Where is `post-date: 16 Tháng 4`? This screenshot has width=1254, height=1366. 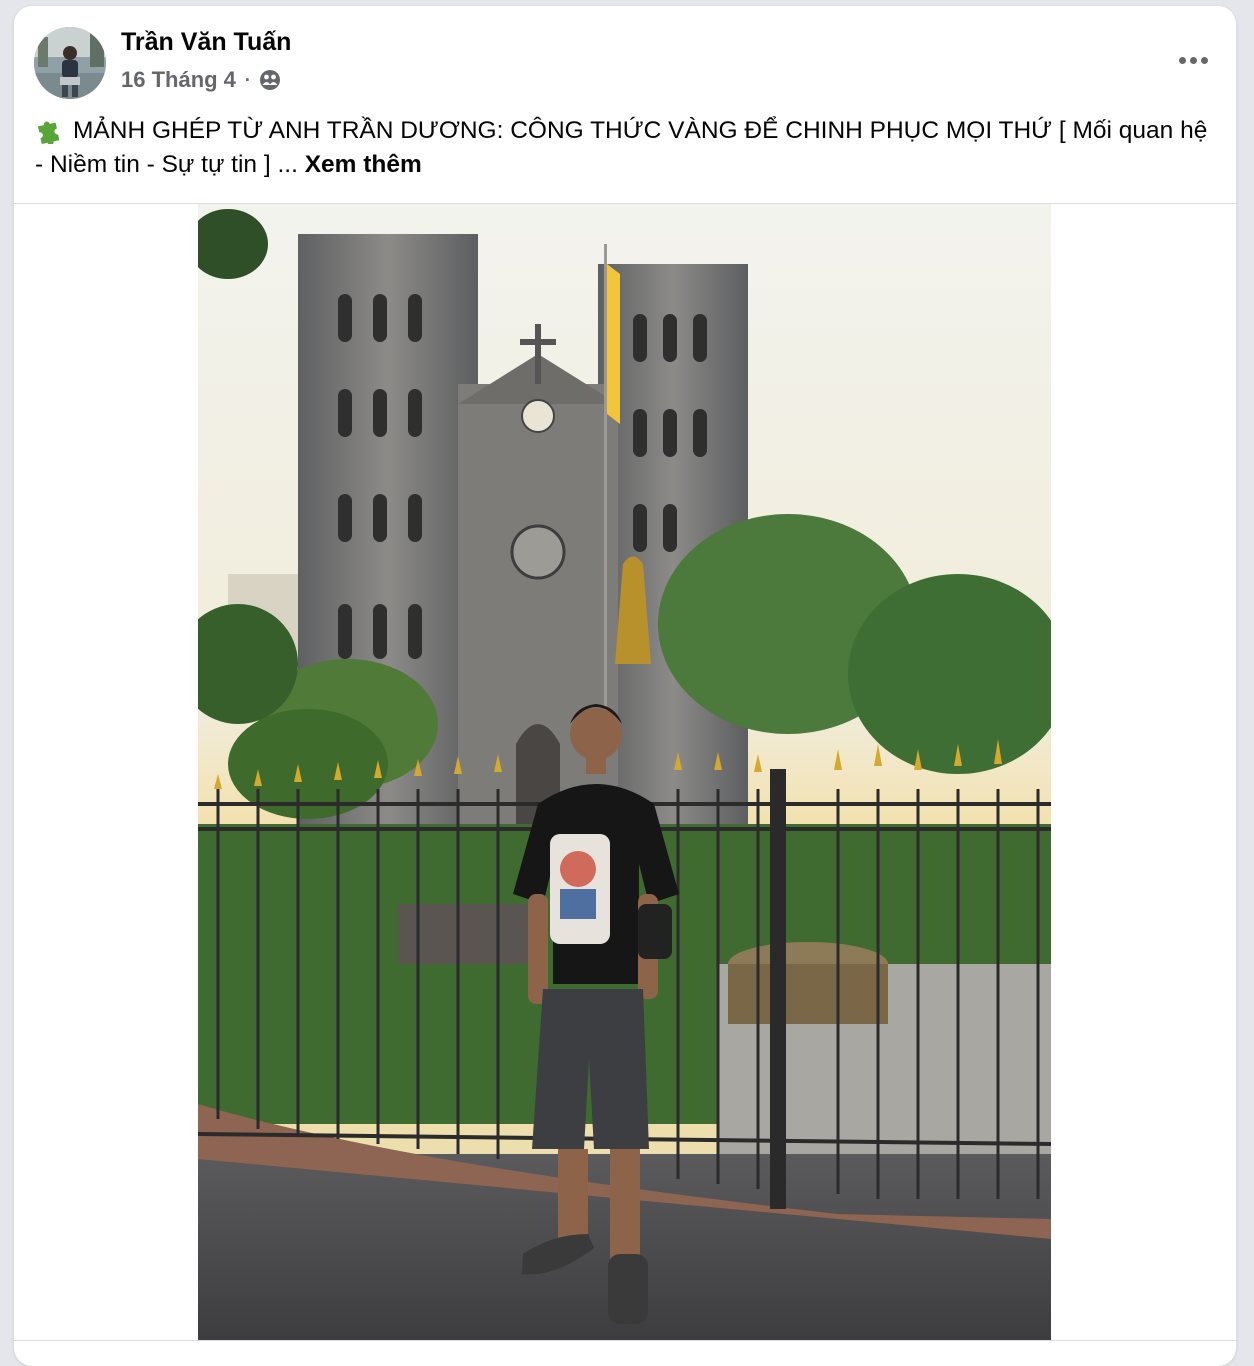 post-date: 16 Tháng 4 is located at coordinates (178, 80).